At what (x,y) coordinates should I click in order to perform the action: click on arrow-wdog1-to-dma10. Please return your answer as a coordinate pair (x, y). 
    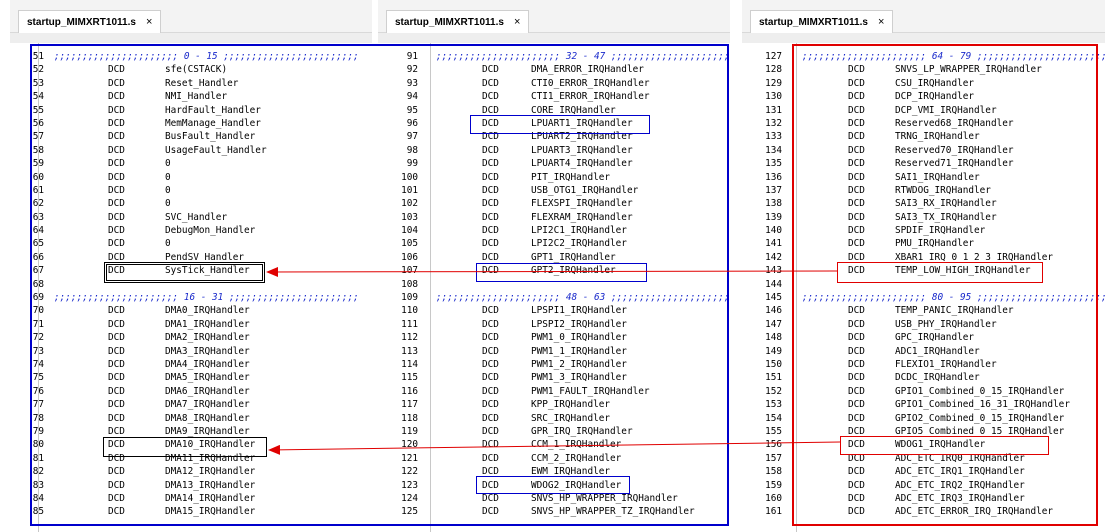
    Looking at the image, I should click on (554, 448).